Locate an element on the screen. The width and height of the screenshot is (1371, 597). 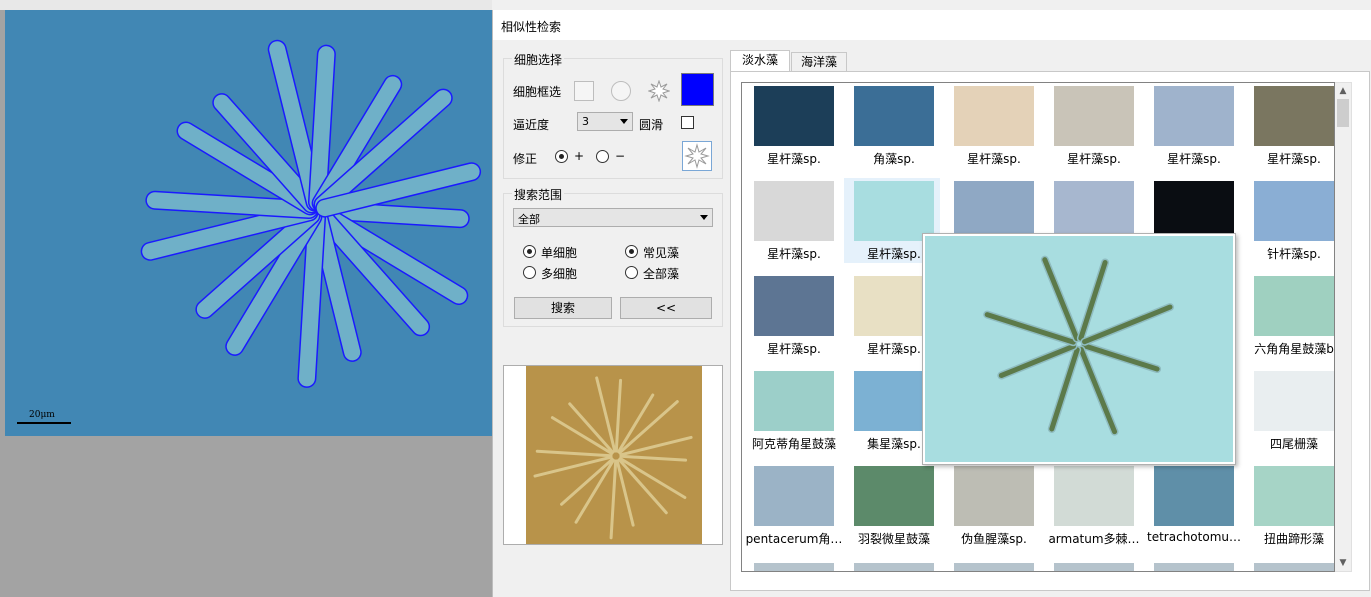
result-item: 羽裂微星鼓藻 is located at coordinates (892, 505).